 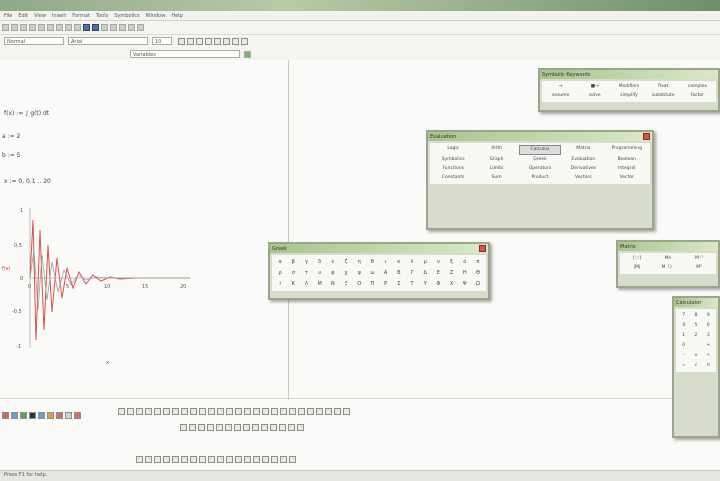 I want to click on print-icon, so click(x=32, y=27).